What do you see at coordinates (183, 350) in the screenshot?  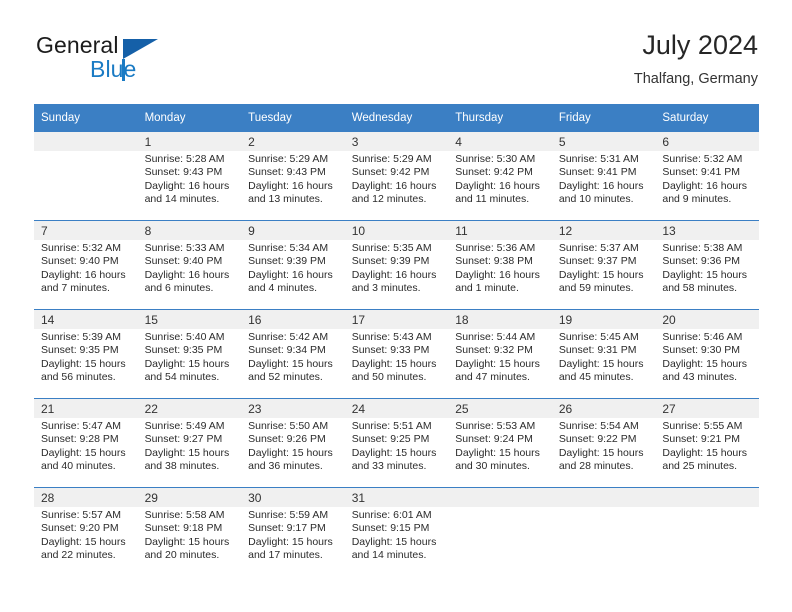 I see `sunset-time: Sunset: 9:35 PM` at bounding box center [183, 350].